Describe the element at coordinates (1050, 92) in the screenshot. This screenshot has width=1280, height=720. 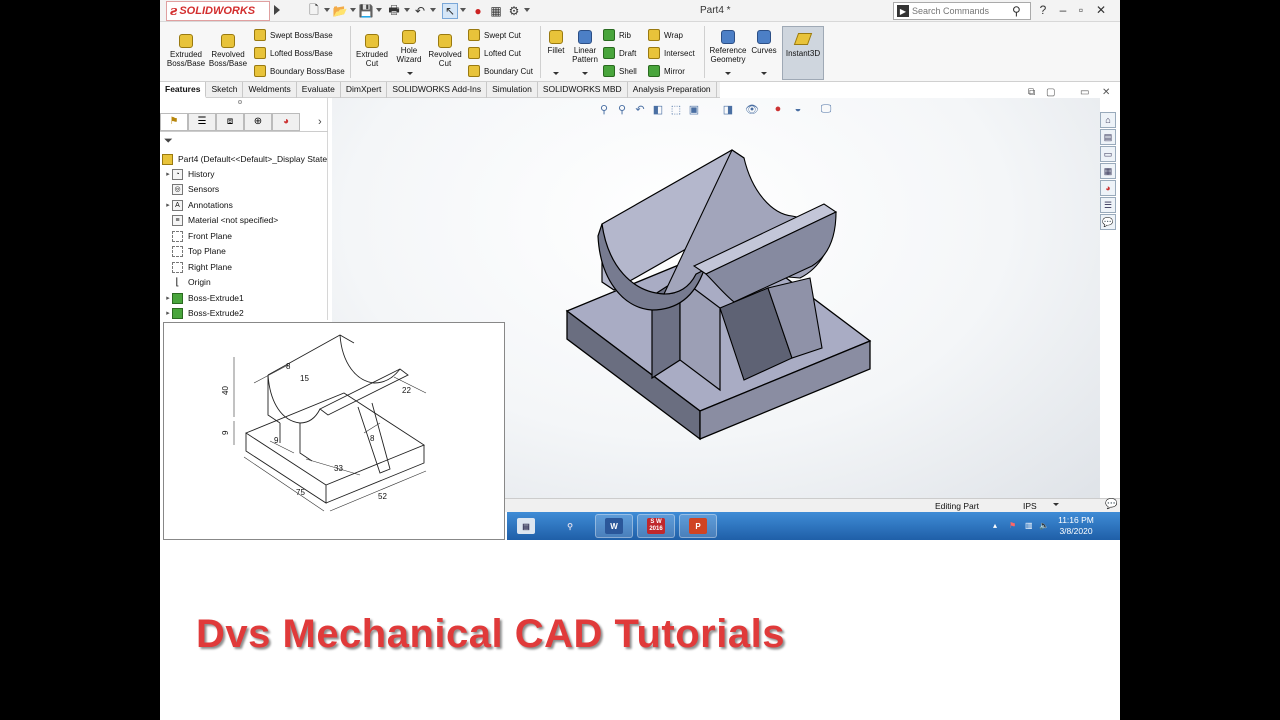
I see `doc-restore-icon: ▢` at that location.